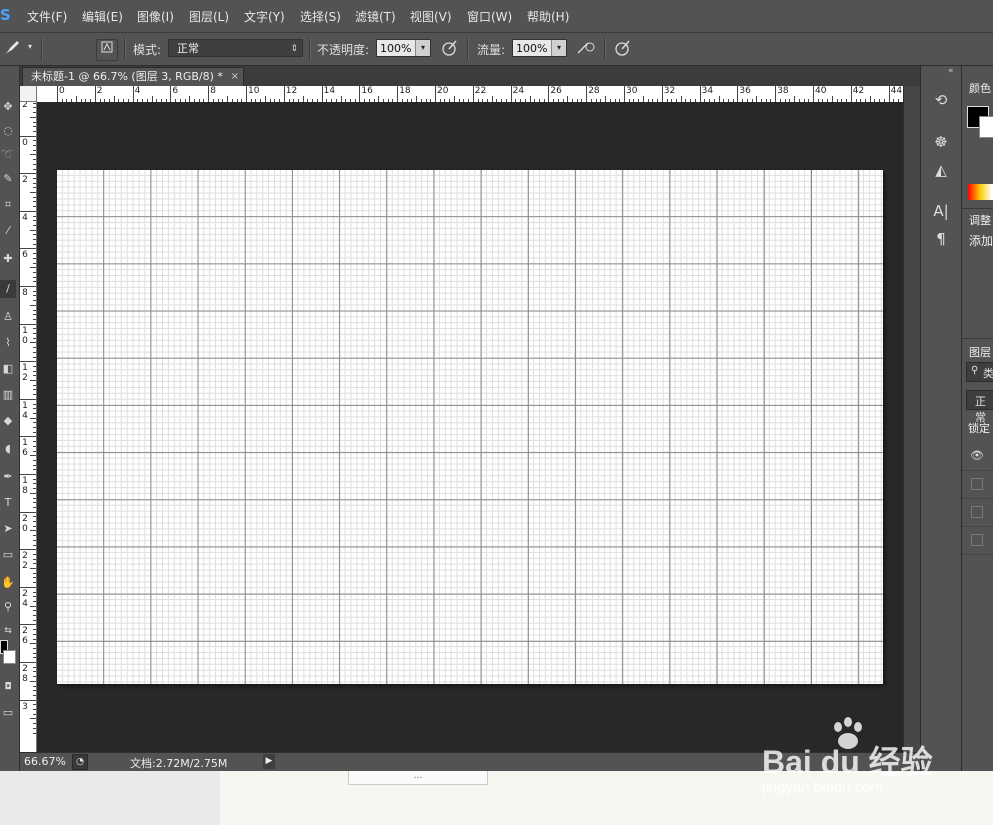 This screenshot has height=825, width=993. Describe the element at coordinates (8, 631) in the screenshot. I see `swap-colors-icon: ⇆` at that location.